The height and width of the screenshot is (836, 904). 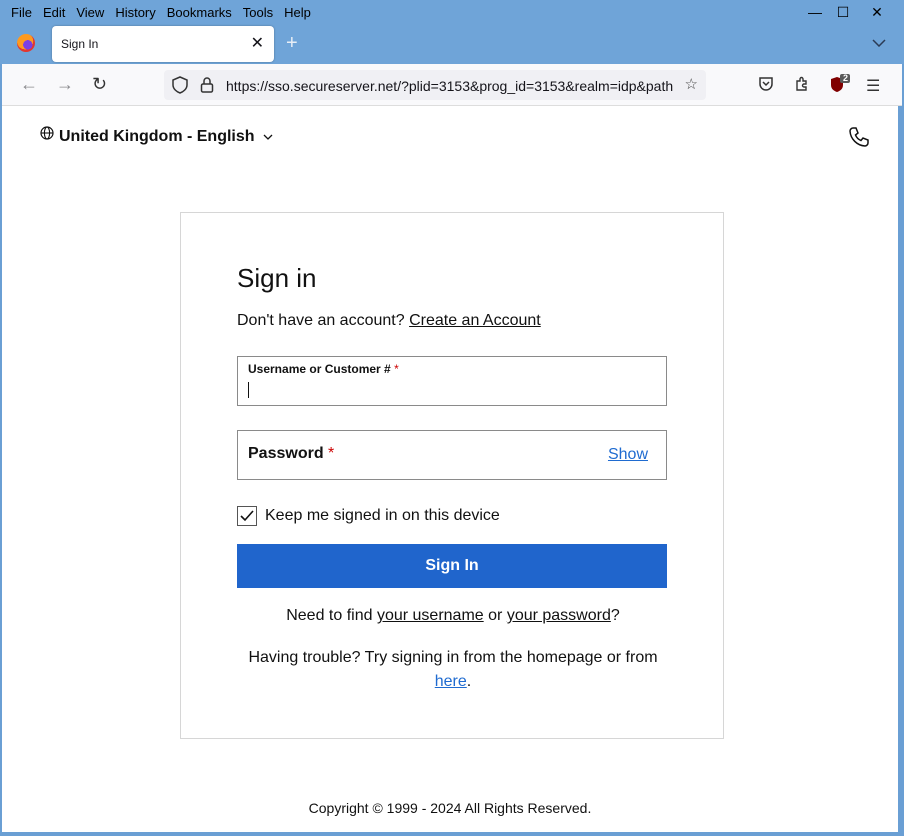 I want to click on list-all-tabs-icon, so click(x=879, y=42).